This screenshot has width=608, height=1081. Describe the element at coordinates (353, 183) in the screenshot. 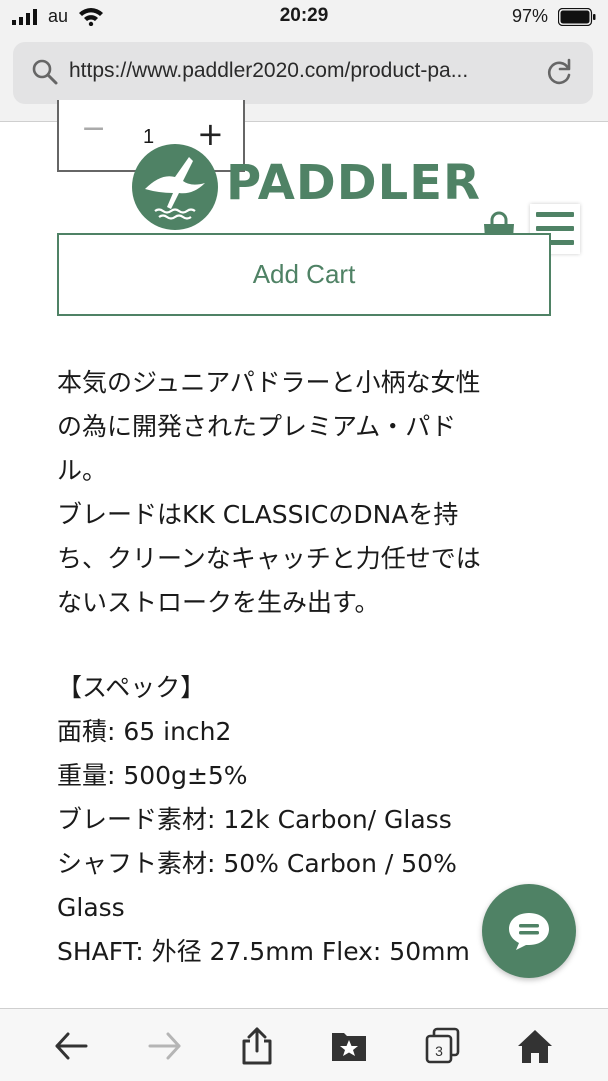

I see `brand-logo-text: PADDLER` at that location.